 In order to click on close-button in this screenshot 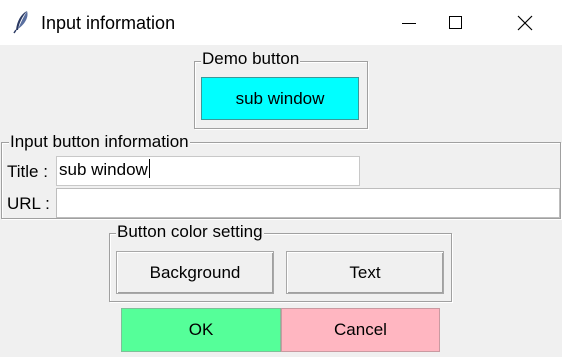, I will do `click(525, 22)`.